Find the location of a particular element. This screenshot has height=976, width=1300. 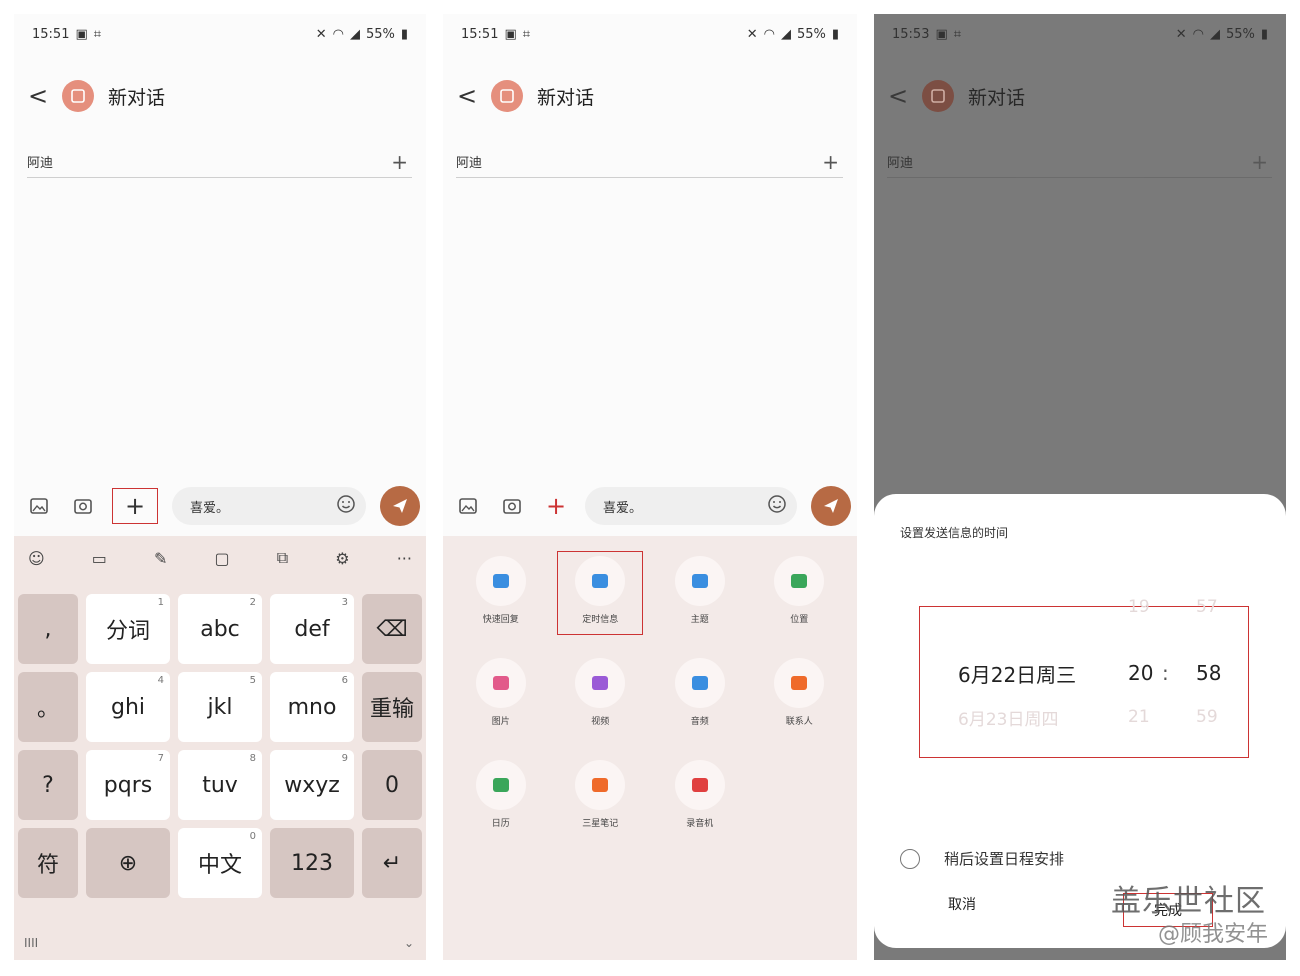

keyboard-key: ⊕ is located at coordinates (128, 863).